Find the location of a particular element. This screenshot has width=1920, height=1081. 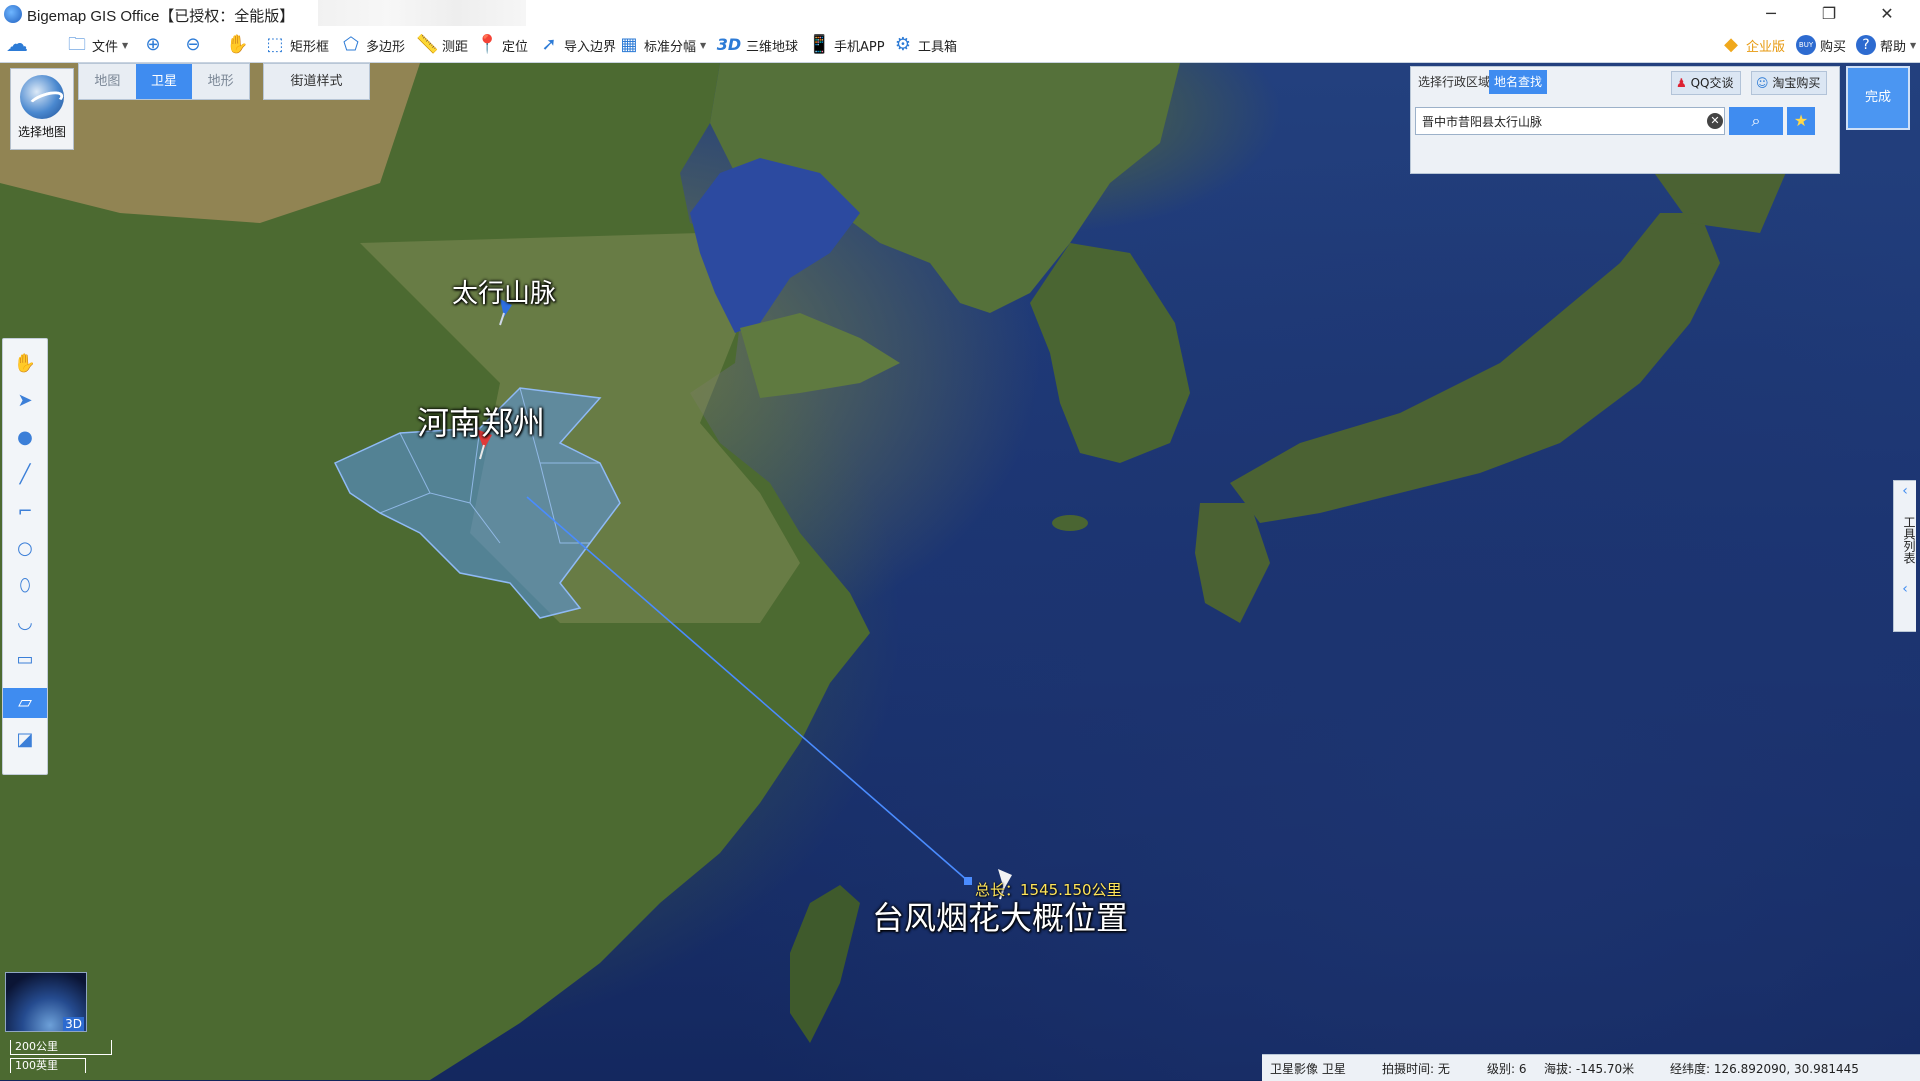

status-level: 级别: 6 is located at coordinates (1507, 1069).